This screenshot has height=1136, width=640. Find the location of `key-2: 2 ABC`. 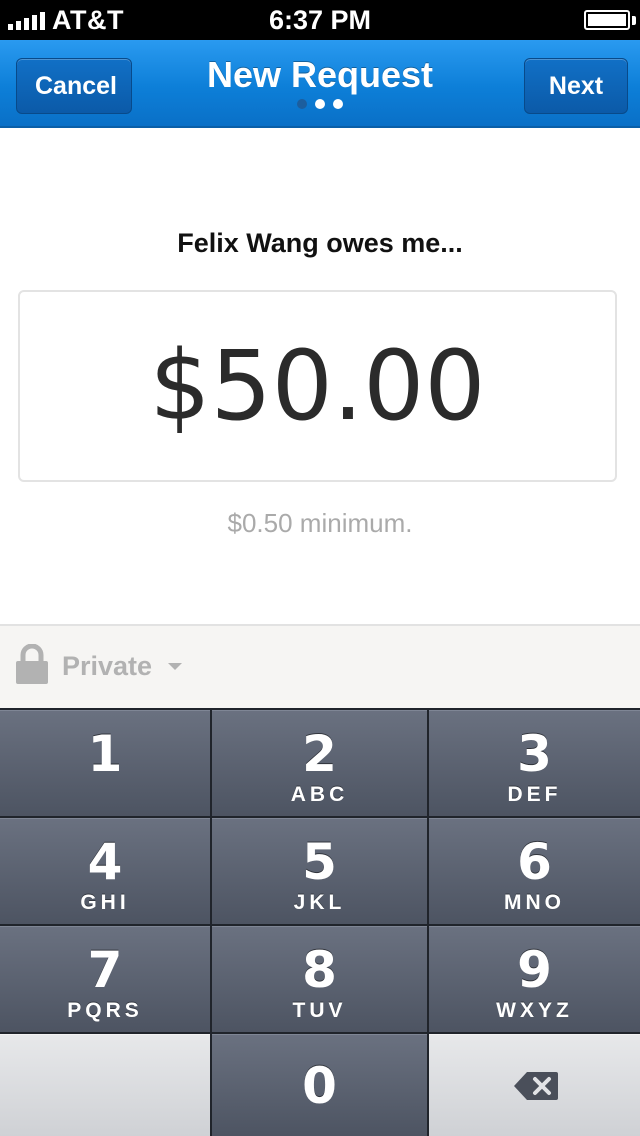

key-2: 2 ABC is located at coordinates (319, 763).